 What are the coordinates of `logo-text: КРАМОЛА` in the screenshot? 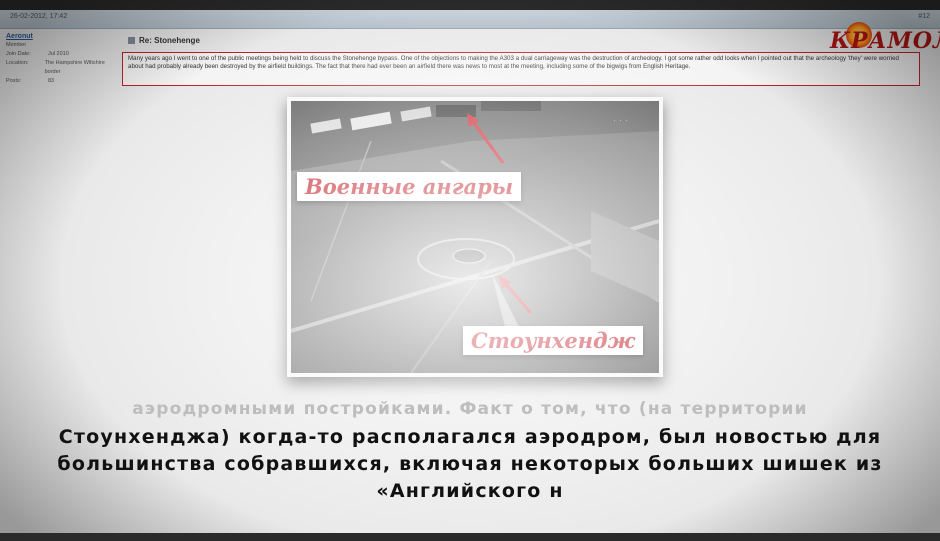 It's located at (885, 41).